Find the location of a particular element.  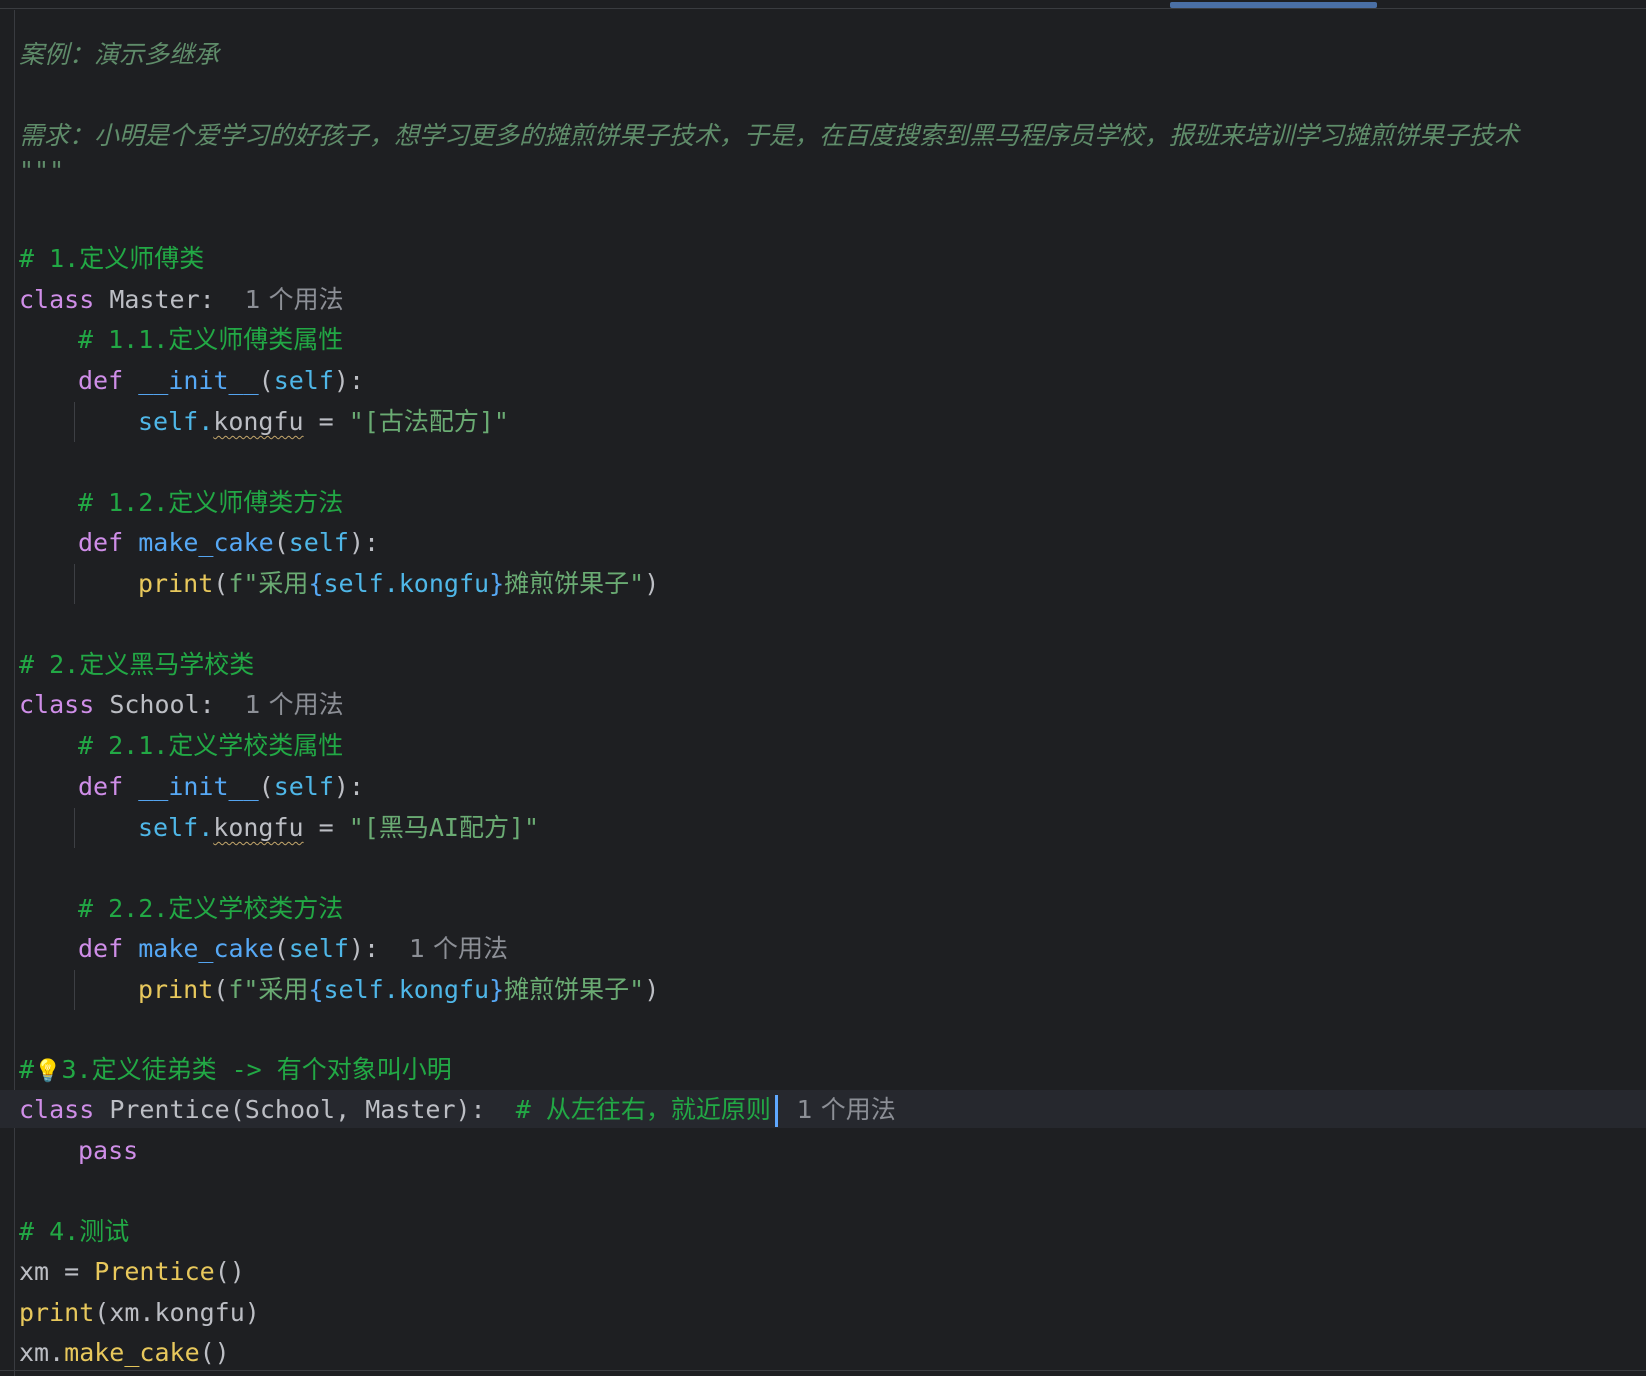

punctuation: : is located at coordinates (207, 299).